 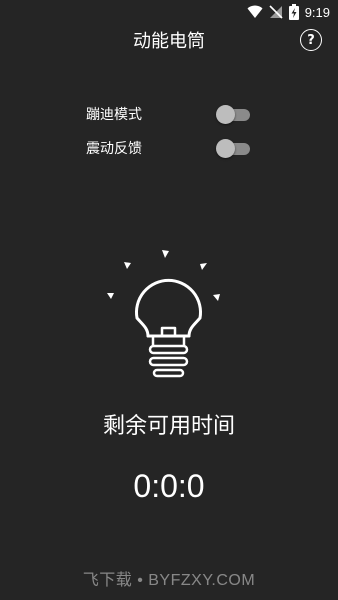 What do you see at coordinates (255, 12) in the screenshot?
I see `wifi-icon` at bounding box center [255, 12].